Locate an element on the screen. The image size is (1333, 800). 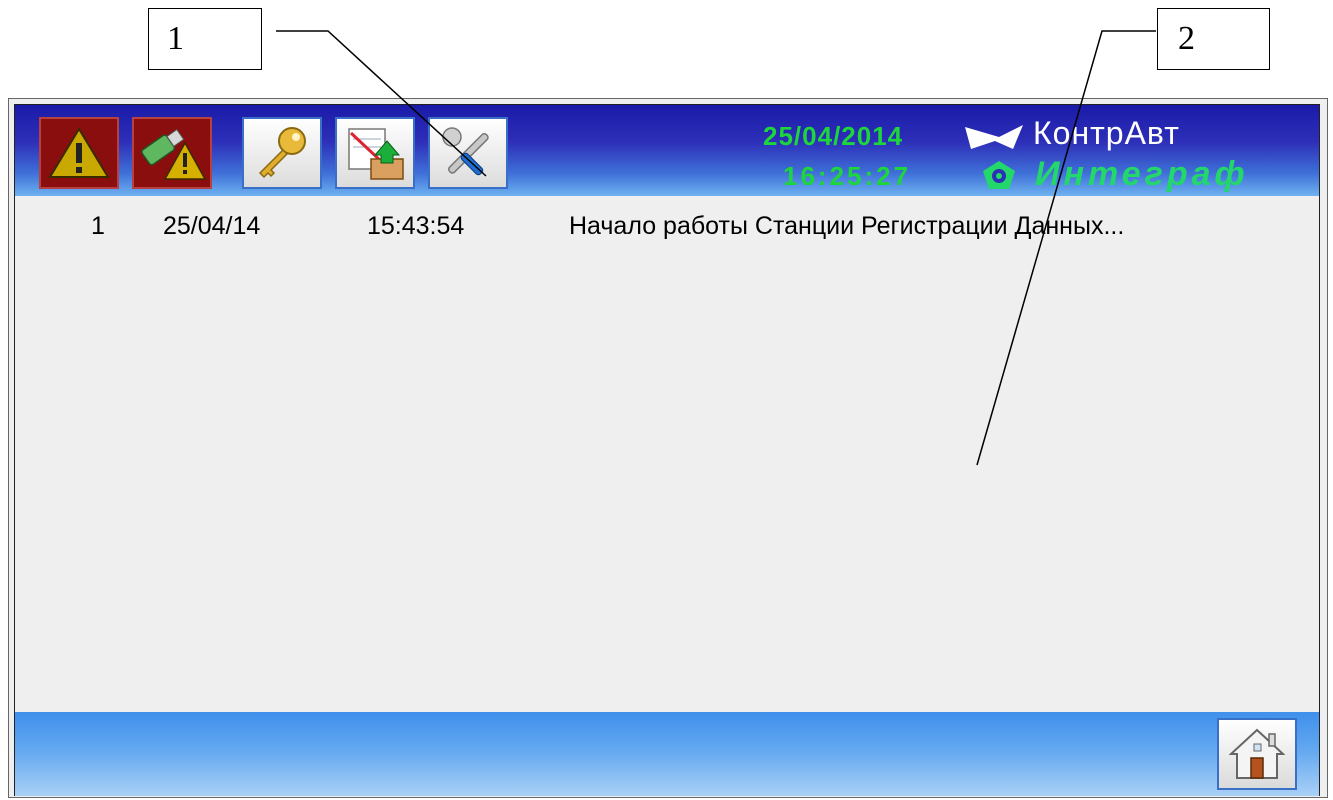
callout-2-leader is located at coordinates (1066, 248).